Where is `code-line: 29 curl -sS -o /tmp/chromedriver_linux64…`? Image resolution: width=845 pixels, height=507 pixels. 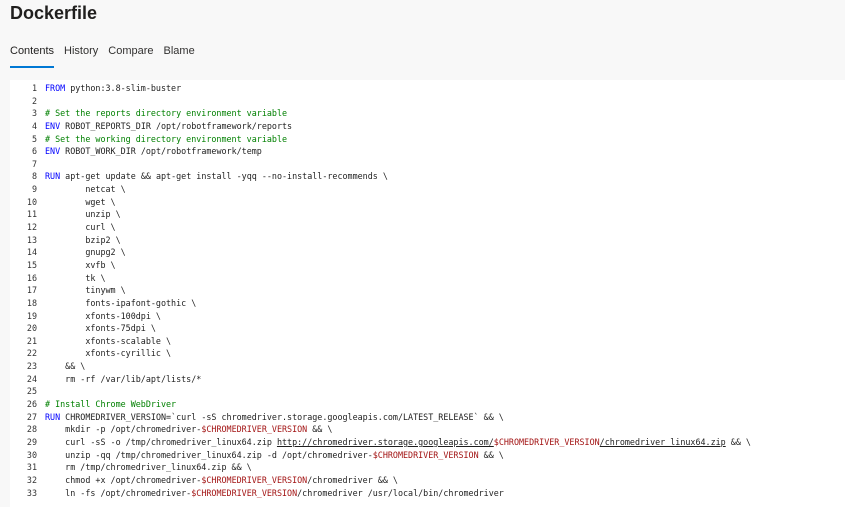 code-line: 29 curl -sS -o /tmp/chromedriver_linux64… is located at coordinates (380, 442).